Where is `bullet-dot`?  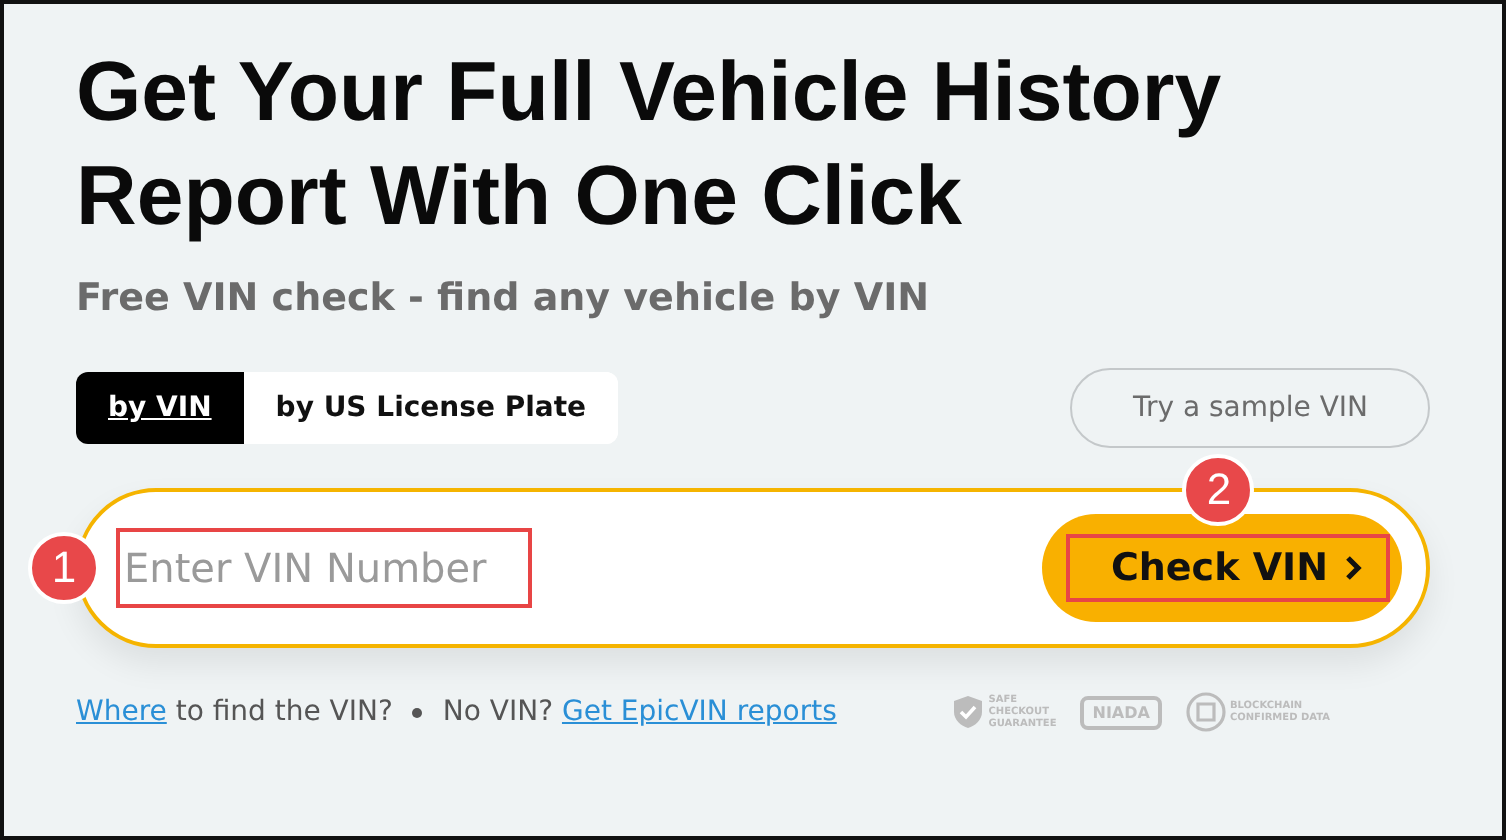
bullet-dot is located at coordinates (417, 712).